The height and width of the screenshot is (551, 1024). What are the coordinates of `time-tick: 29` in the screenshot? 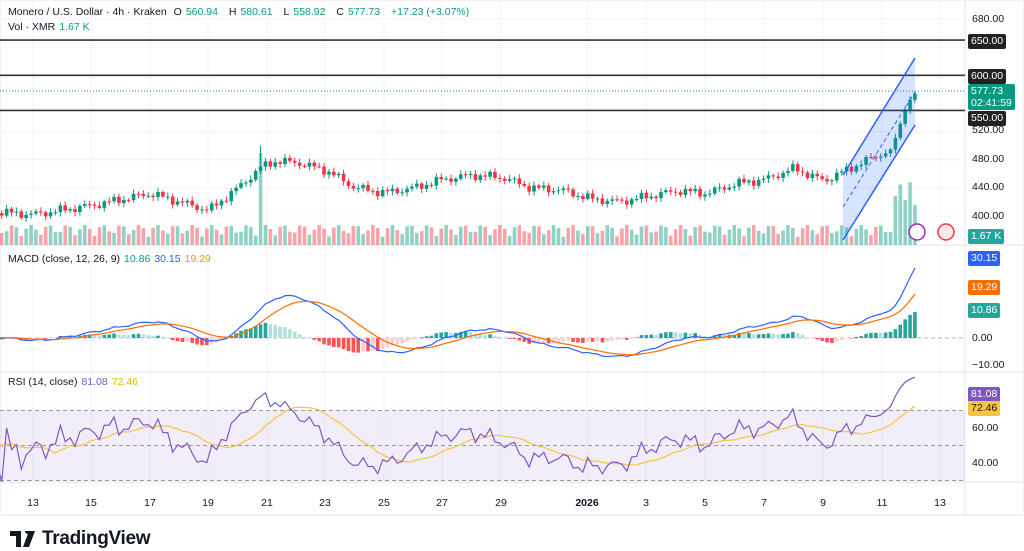 It's located at (501, 503).